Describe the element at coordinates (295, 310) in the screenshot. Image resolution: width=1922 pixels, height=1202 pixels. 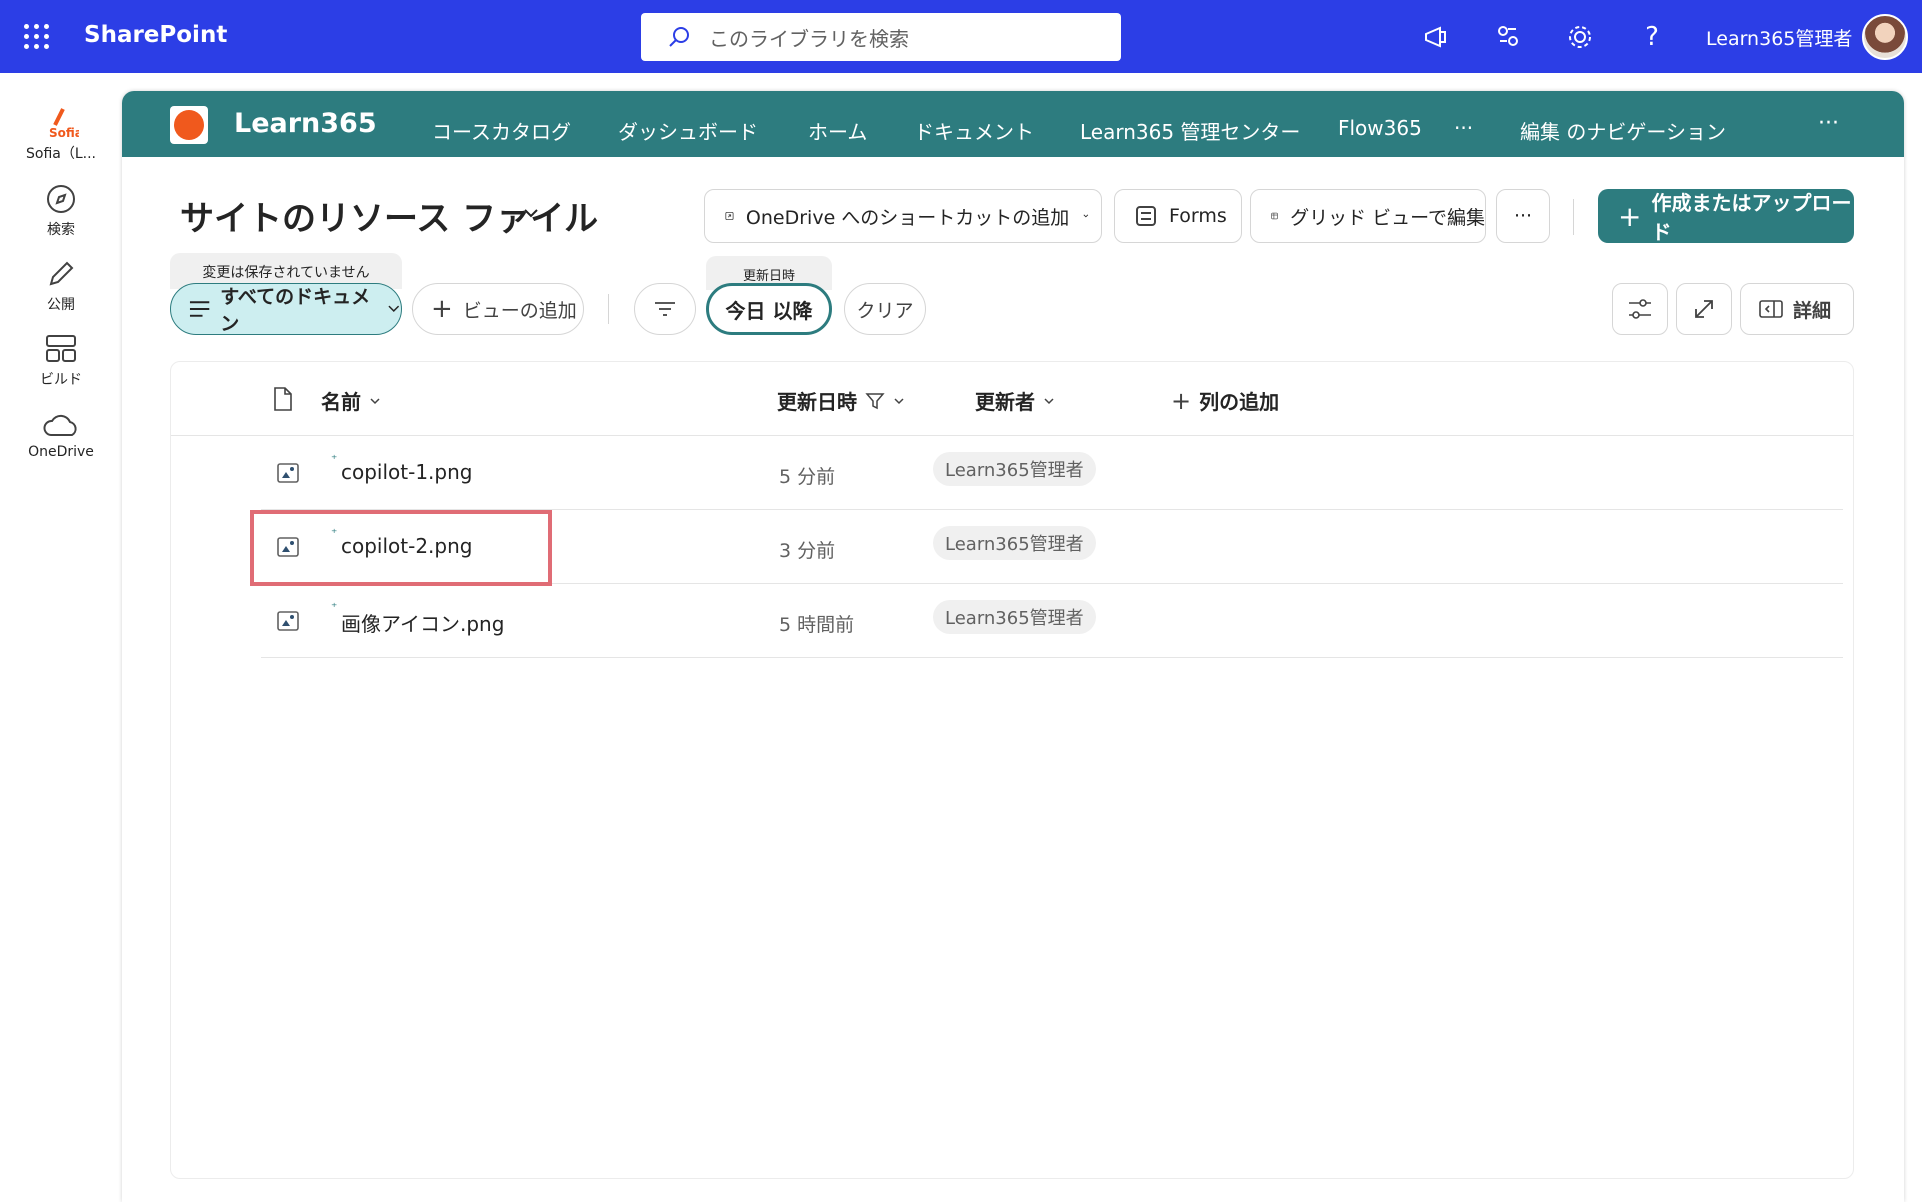
I see `current-view-label: すべてのドキュメン` at that location.